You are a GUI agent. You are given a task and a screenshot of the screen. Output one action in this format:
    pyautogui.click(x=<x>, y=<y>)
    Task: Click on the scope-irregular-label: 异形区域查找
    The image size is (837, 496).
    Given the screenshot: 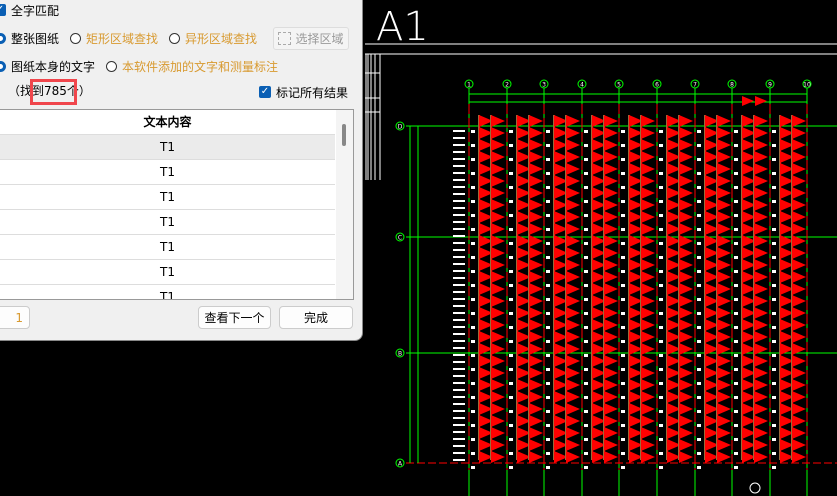 What is the action you would take?
    pyautogui.click(x=221, y=38)
    